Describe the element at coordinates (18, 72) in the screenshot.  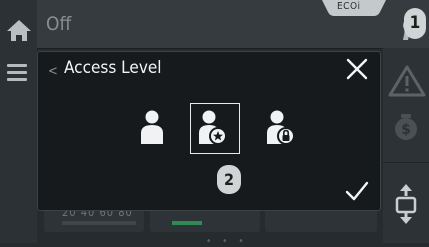
I see `menu-icon` at that location.